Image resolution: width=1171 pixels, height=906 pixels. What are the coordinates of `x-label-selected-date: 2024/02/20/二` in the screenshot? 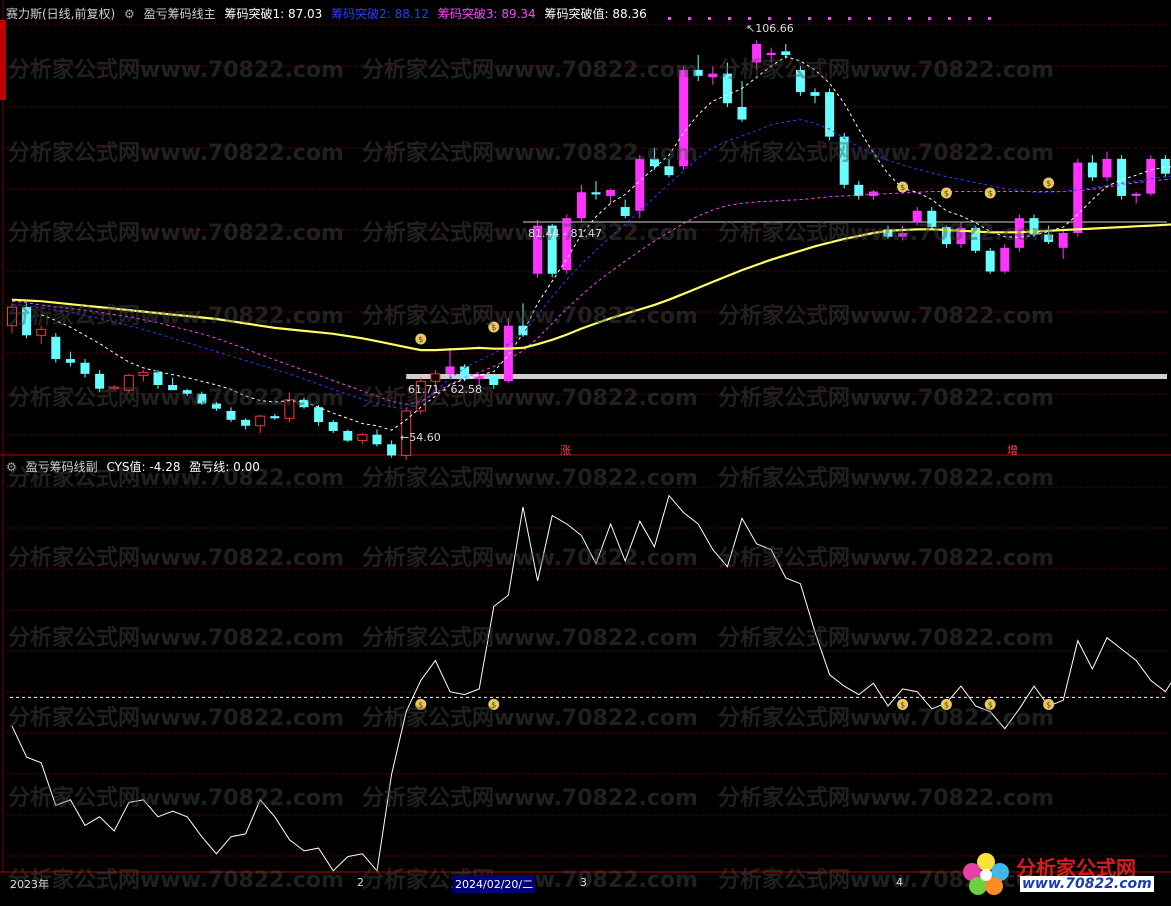 It's located at (494, 884).